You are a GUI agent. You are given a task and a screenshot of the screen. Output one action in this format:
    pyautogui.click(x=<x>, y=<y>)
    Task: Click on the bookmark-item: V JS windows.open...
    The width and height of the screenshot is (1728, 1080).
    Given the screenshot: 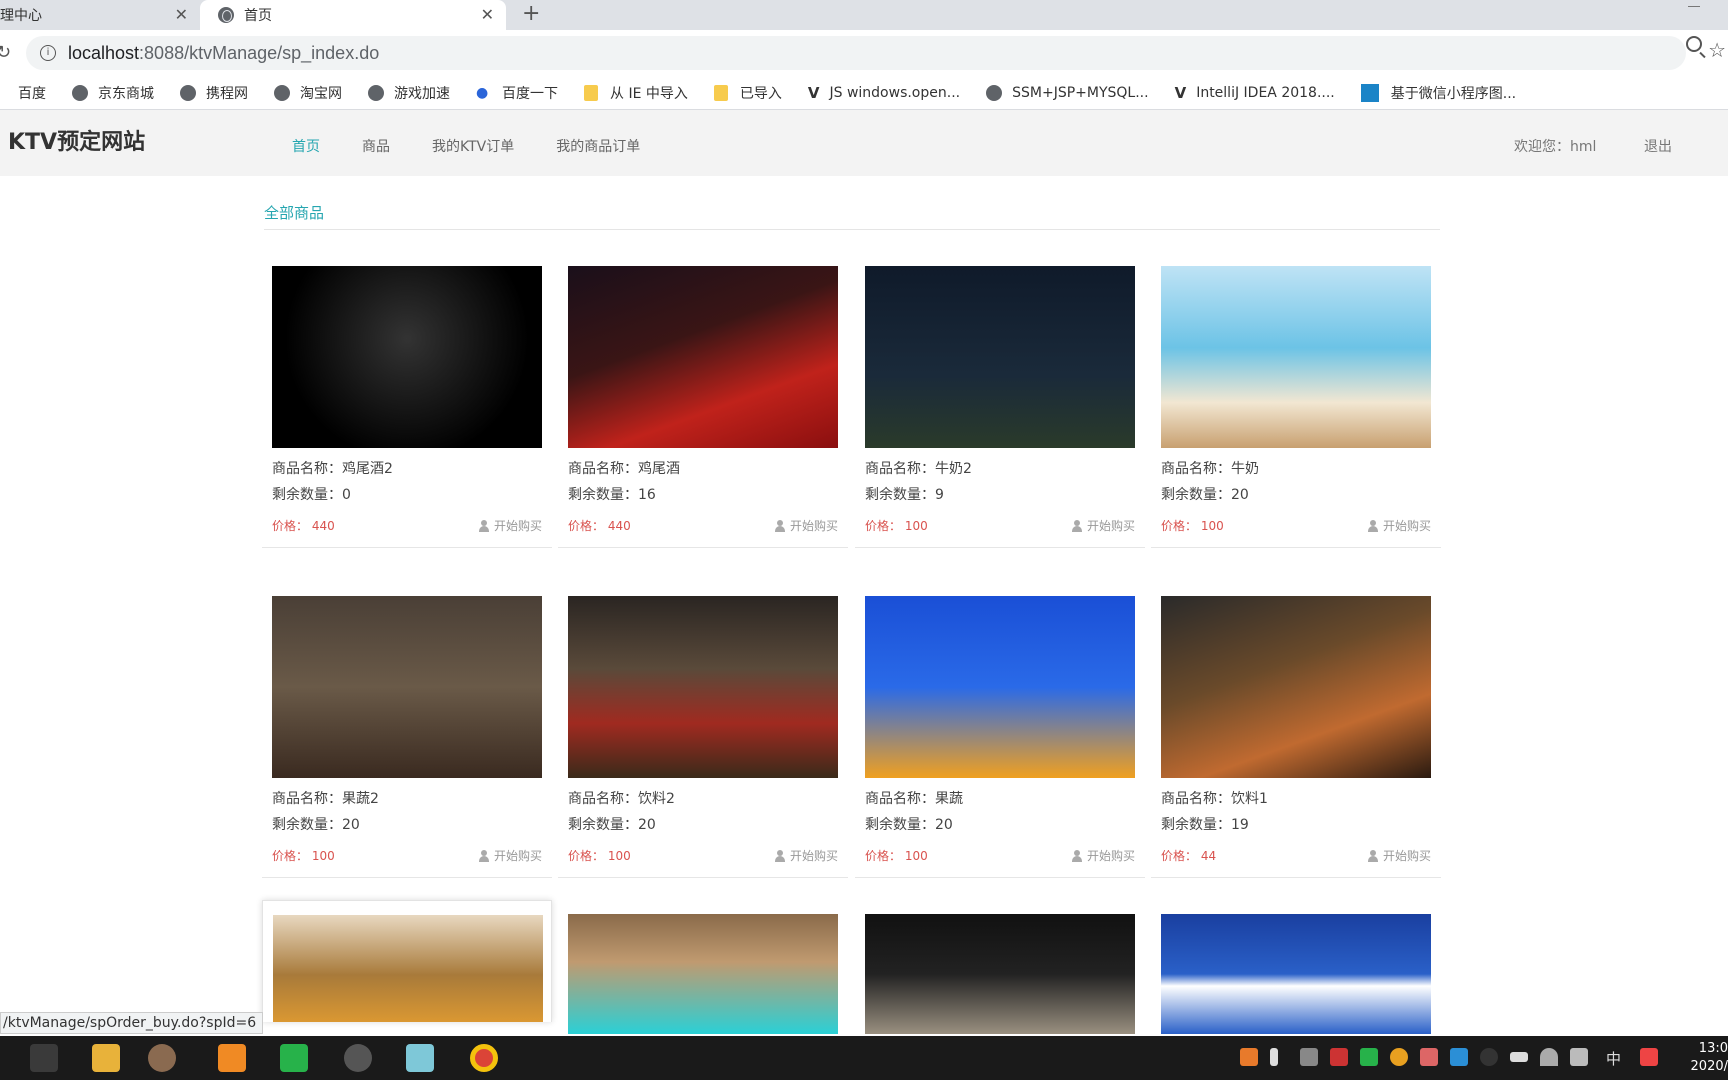 What is the action you would take?
    pyautogui.click(x=884, y=93)
    